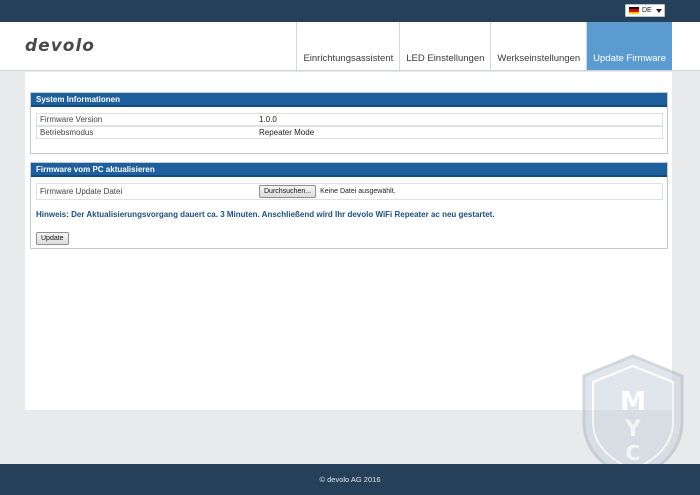  What do you see at coordinates (444, 46) in the screenshot?
I see `tab-led-einstellungen: LED Einstellungen` at bounding box center [444, 46].